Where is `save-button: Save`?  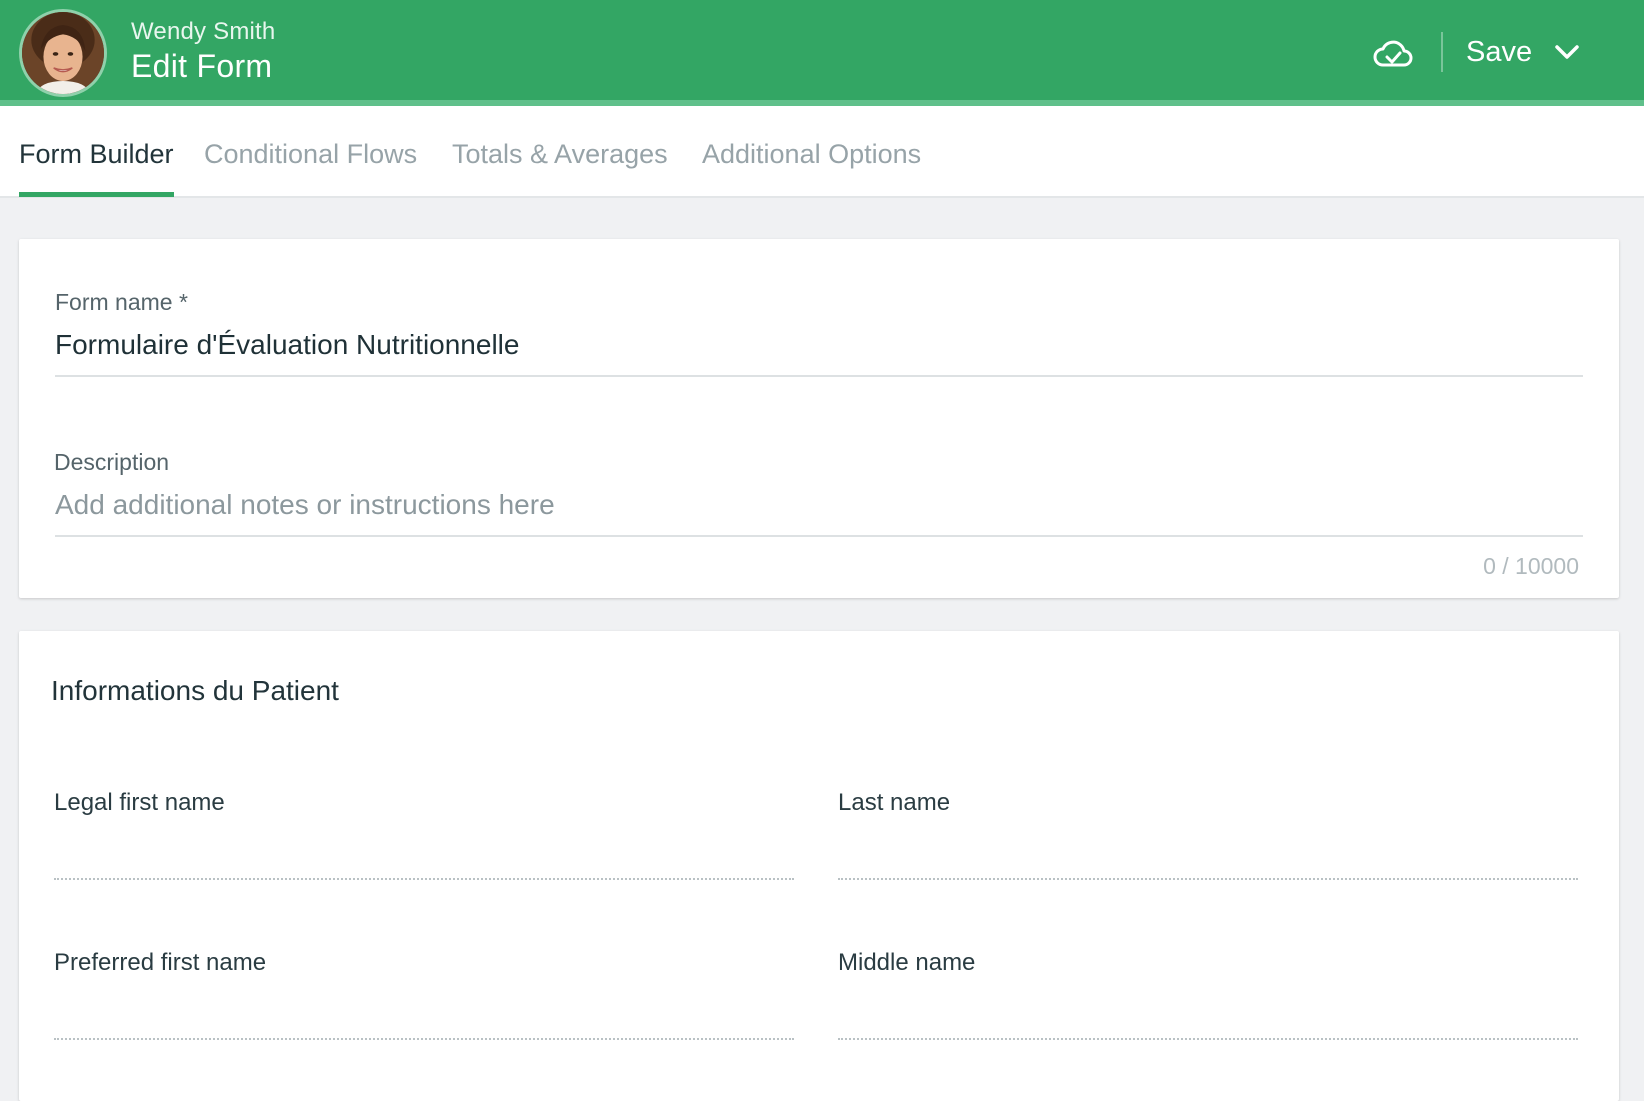 save-button: Save is located at coordinates (1523, 52).